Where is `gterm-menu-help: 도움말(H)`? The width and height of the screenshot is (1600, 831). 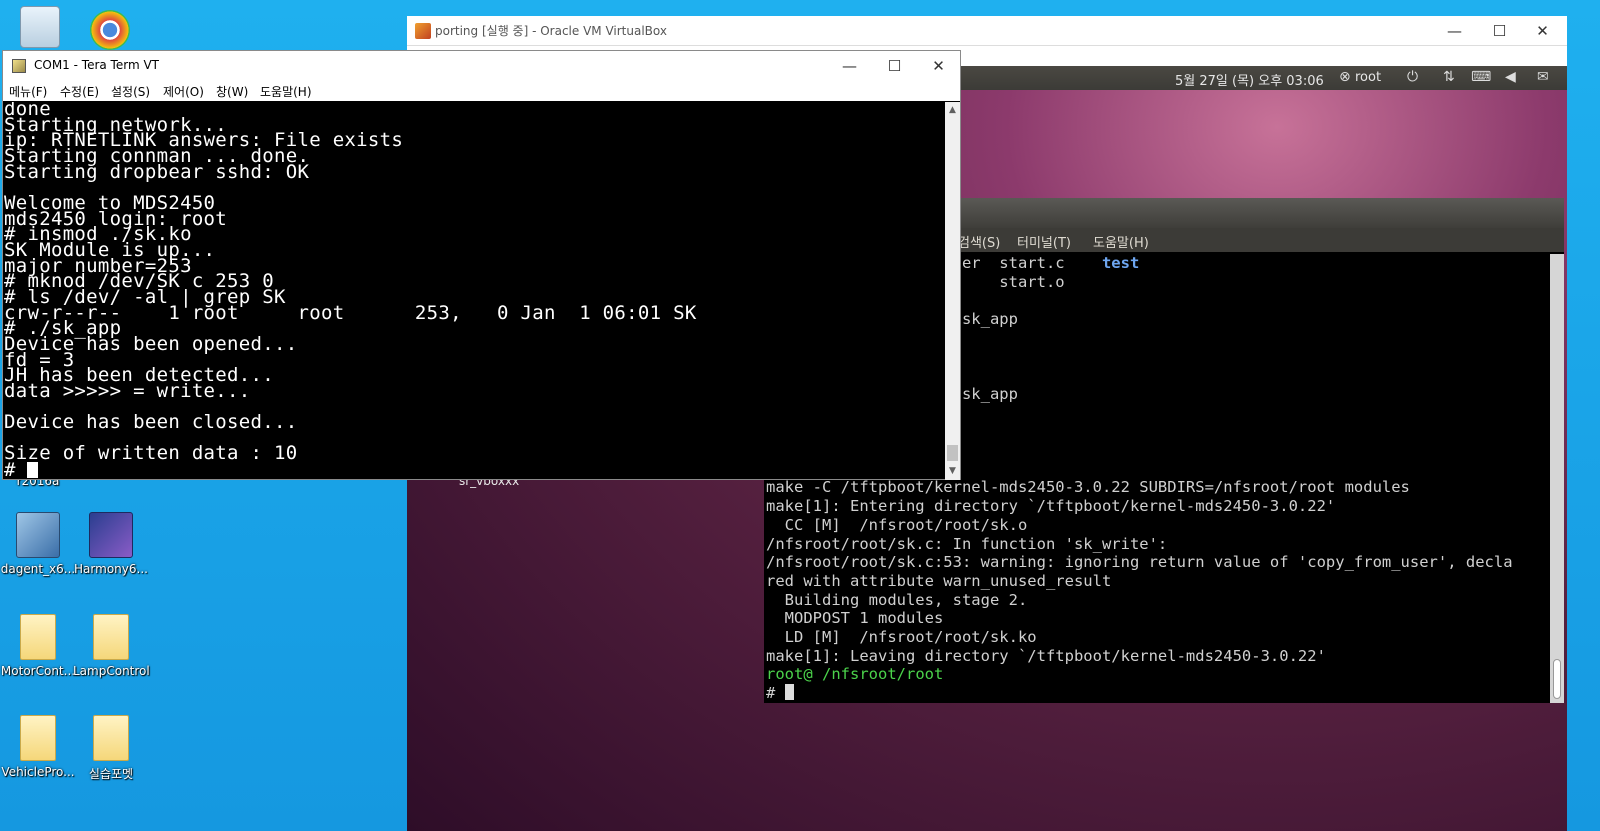 gterm-menu-help: 도움말(H) is located at coordinates (1121, 241).